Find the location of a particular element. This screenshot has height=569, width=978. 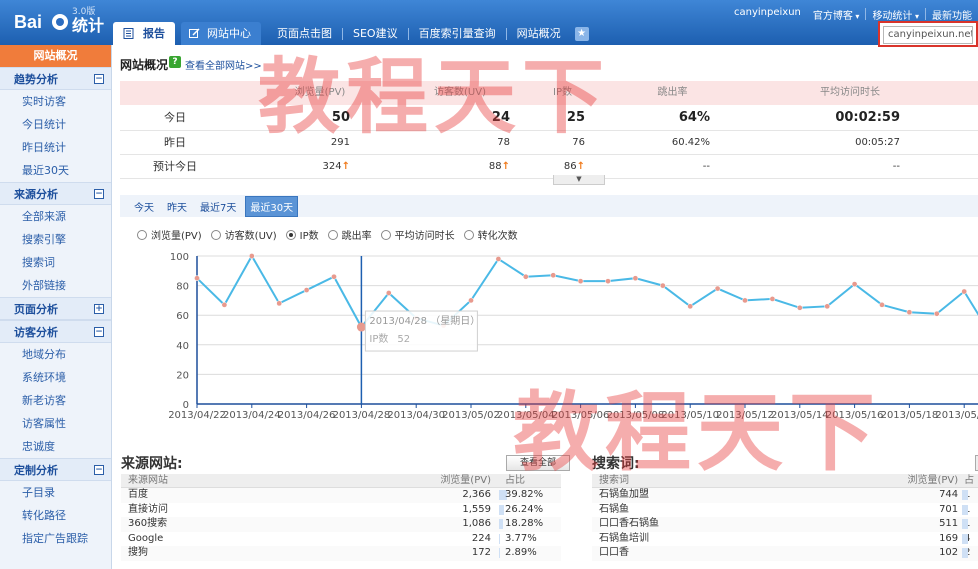

sidebar-item-yesterday: 昨日统计 is located at coordinates (55, 147).